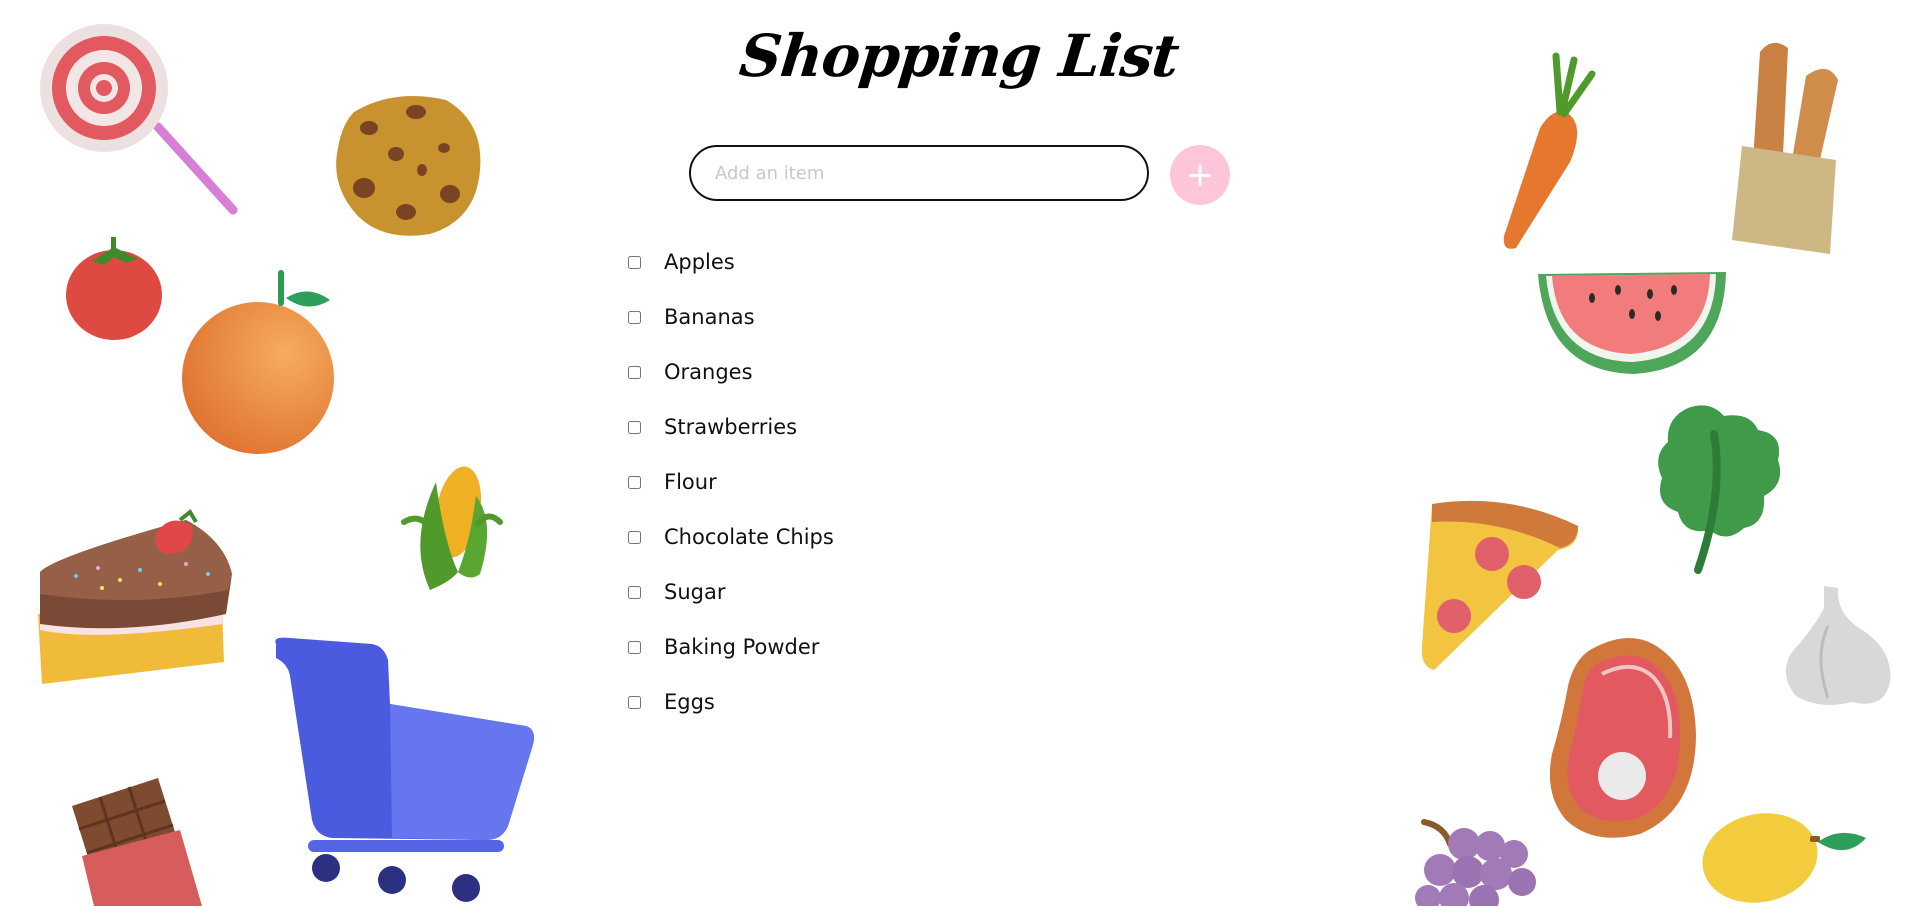 The width and height of the screenshot is (1918, 906). I want to click on steak-icon, so click(1621, 737).